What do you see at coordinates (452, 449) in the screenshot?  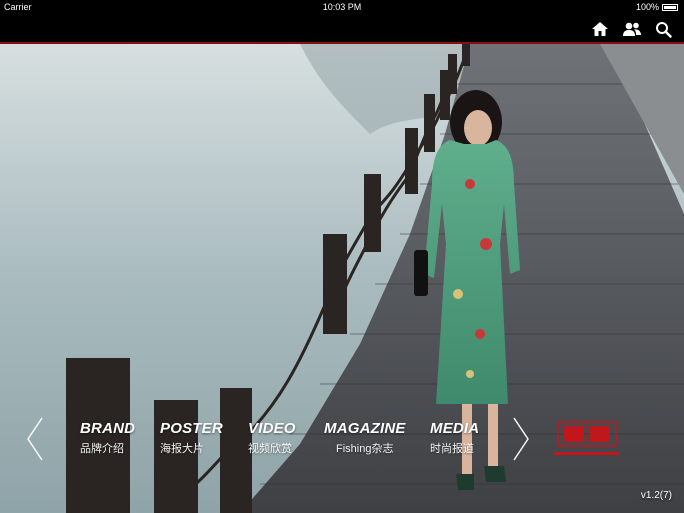 I see `menu-label-zh: 时尚报道` at bounding box center [452, 449].